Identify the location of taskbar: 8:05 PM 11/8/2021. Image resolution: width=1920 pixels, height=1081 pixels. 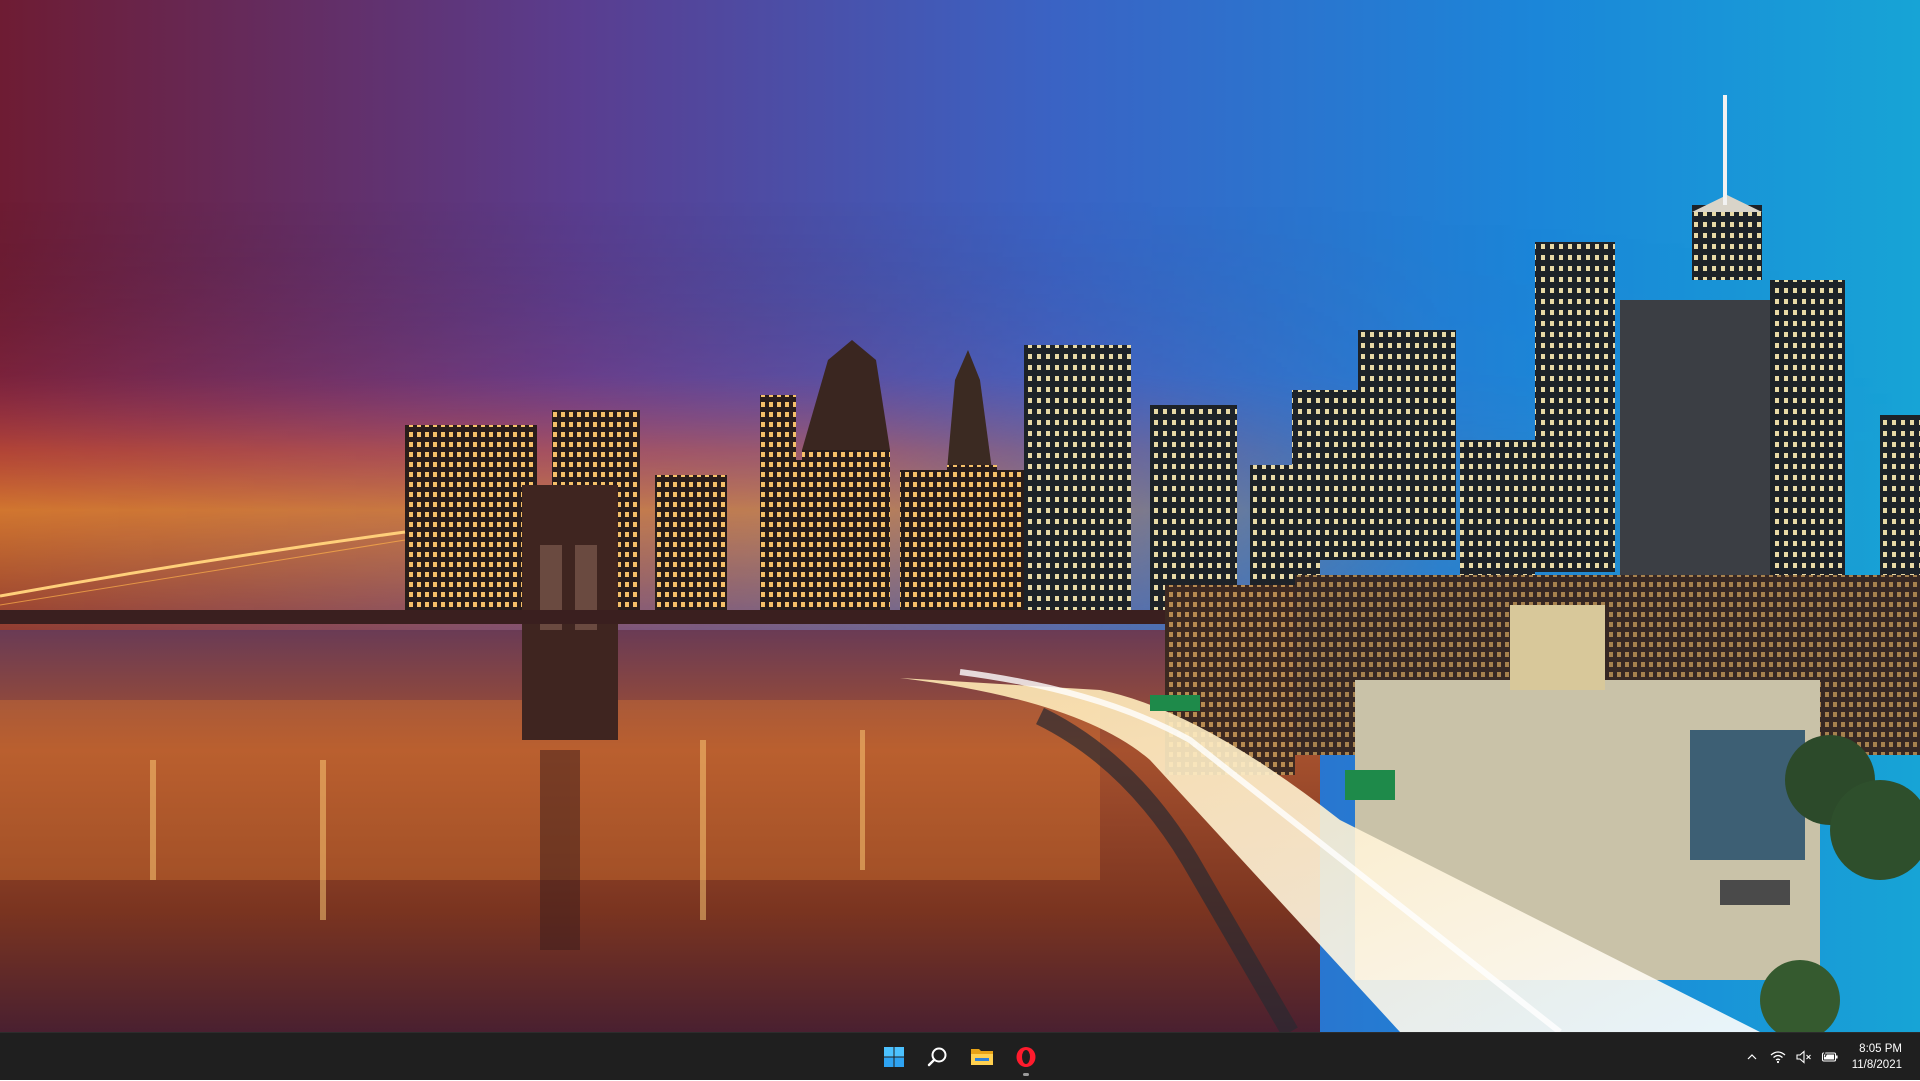
(960, 1056).